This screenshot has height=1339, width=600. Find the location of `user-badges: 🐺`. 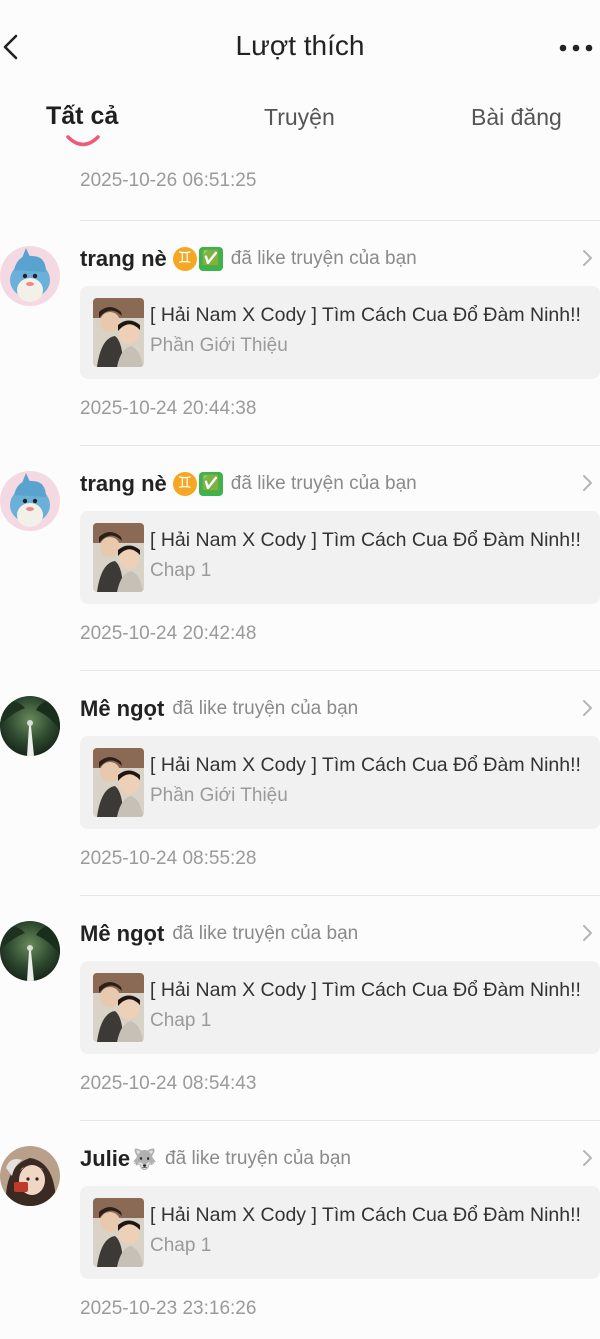

user-badges: 🐺 is located at coordinates (144, 1159).